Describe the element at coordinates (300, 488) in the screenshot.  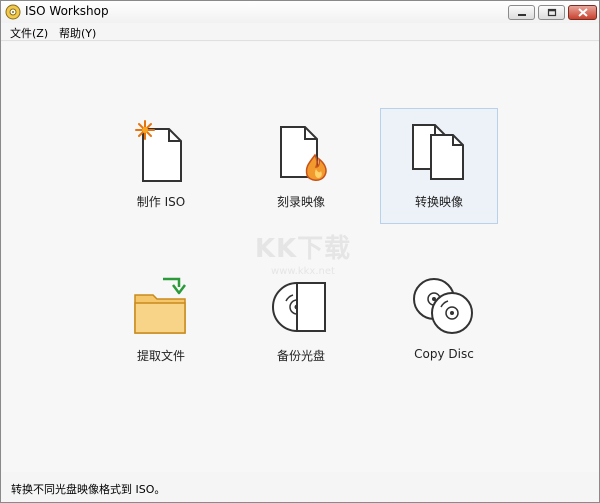
I see `status-bar: 转换不同光盘映像格式到 ISO。` at that location.